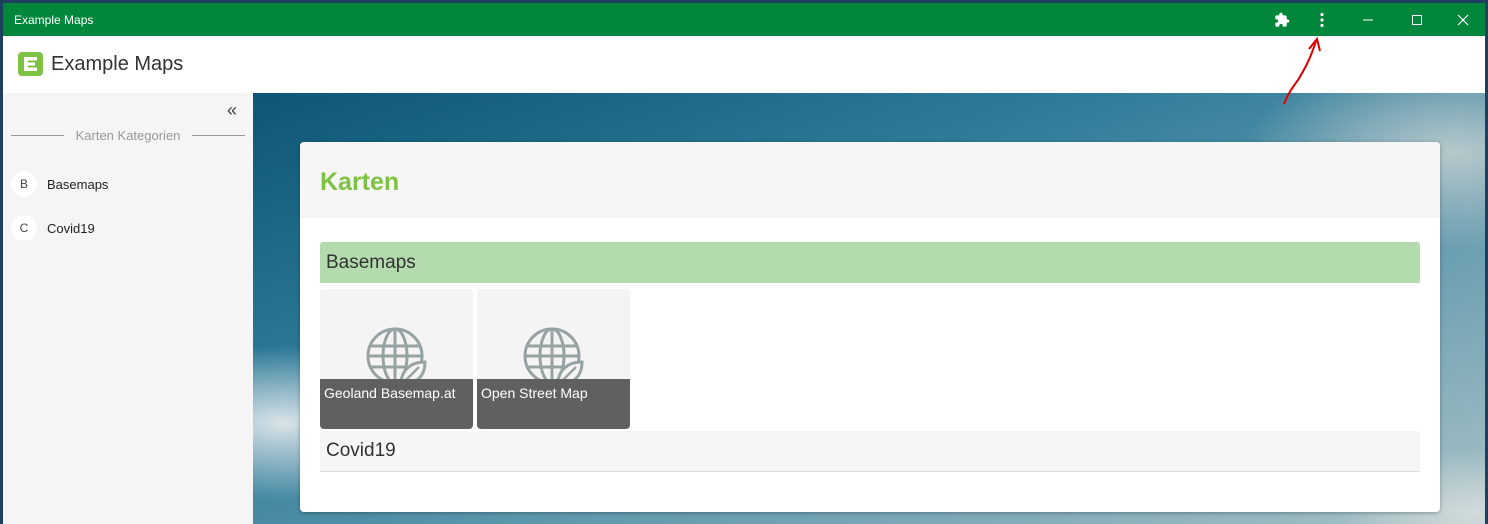  Describe the element at coordinates (126, 184) in the screenshot. I see `sidebar-item-basemaps: B Basemaps` at that location.